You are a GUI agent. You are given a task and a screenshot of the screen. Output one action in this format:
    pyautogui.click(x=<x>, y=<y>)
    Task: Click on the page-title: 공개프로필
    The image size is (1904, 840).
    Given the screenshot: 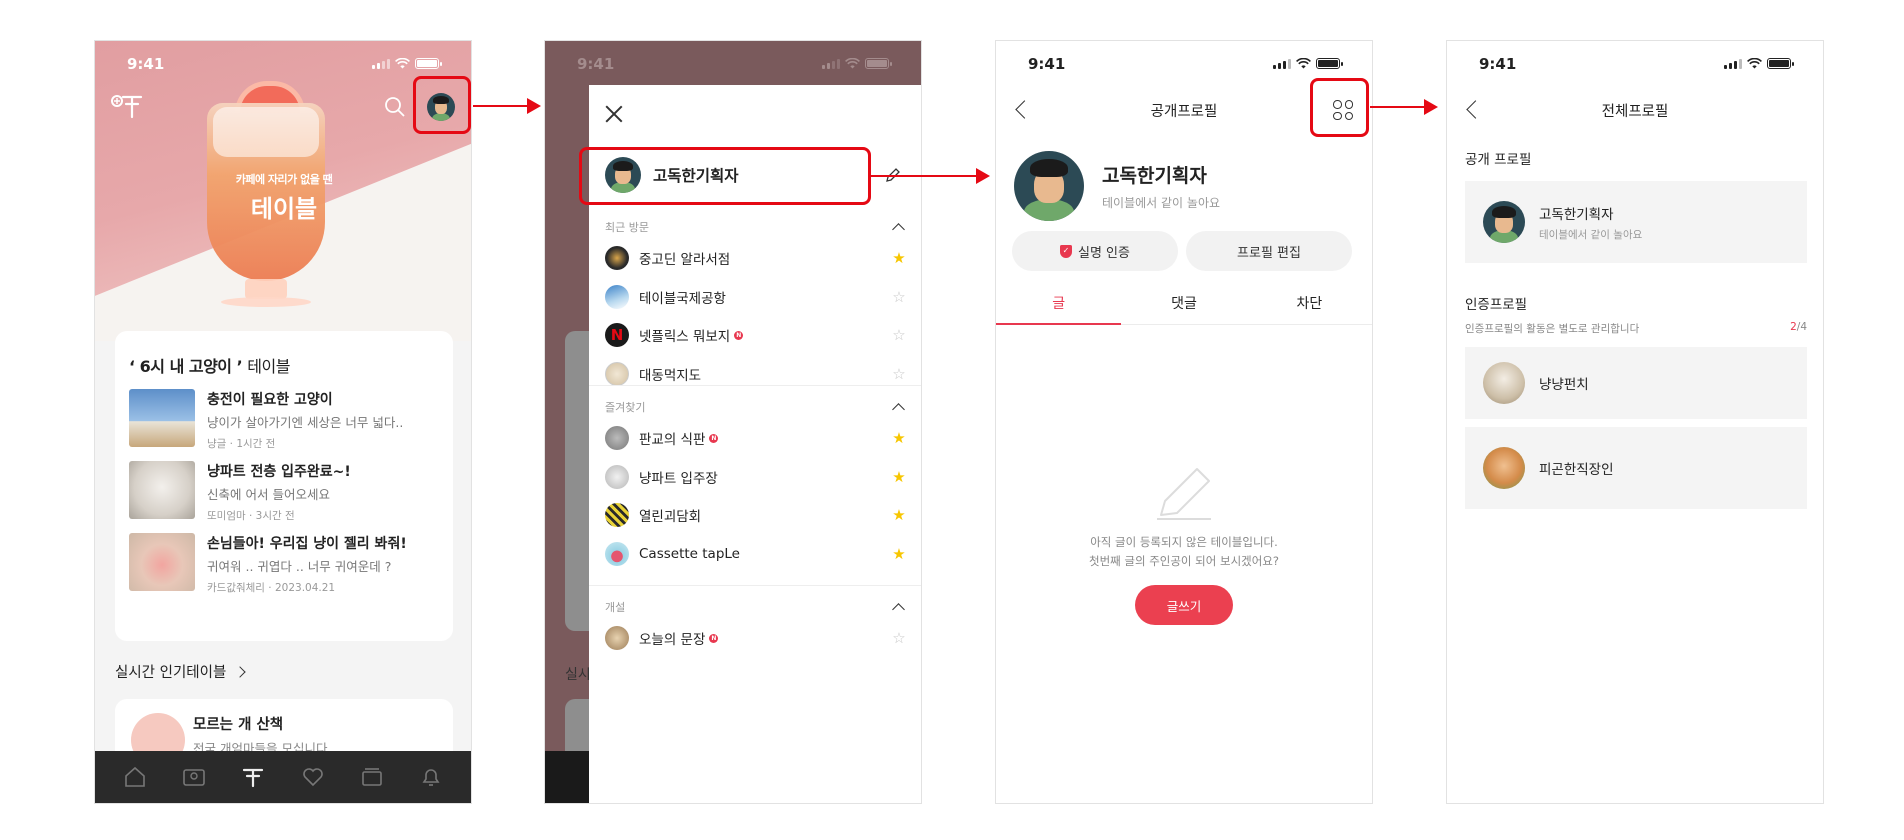 What is the action you would take?
    pyautogui.click(x=1184, y=111)
    